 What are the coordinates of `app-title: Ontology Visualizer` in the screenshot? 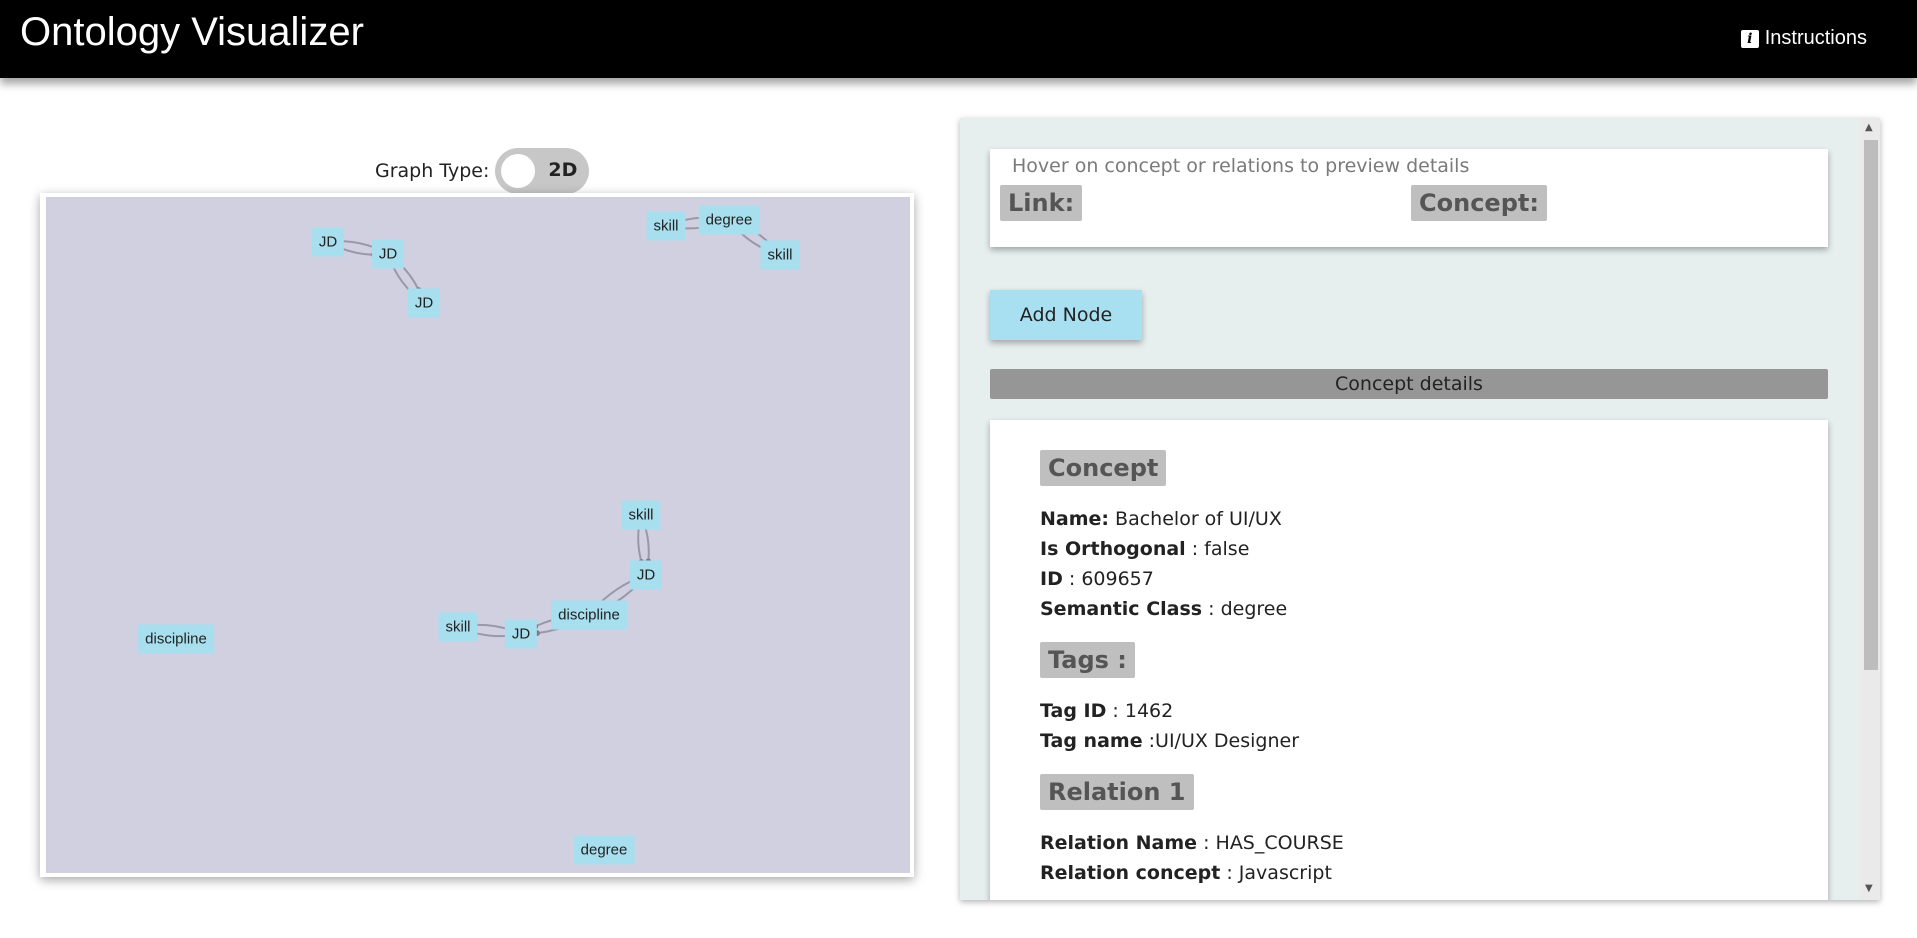 It's located at (192, 32).